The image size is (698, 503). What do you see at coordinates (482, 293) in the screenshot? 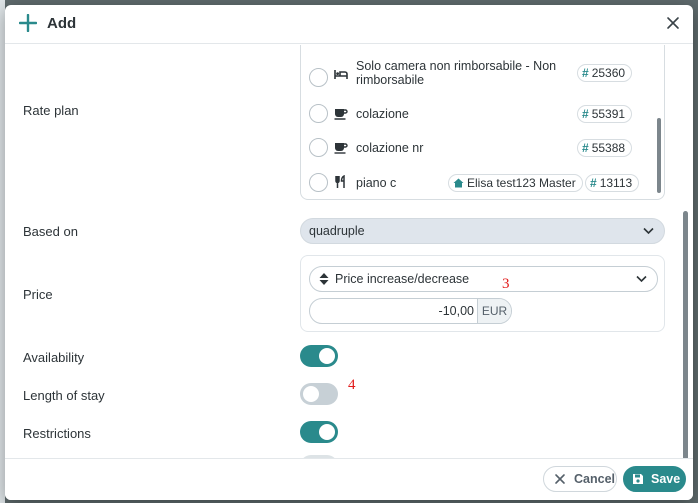
I see `price-group: Price increase/decrease -10,00 EUR` at bounding box center [482, 293].